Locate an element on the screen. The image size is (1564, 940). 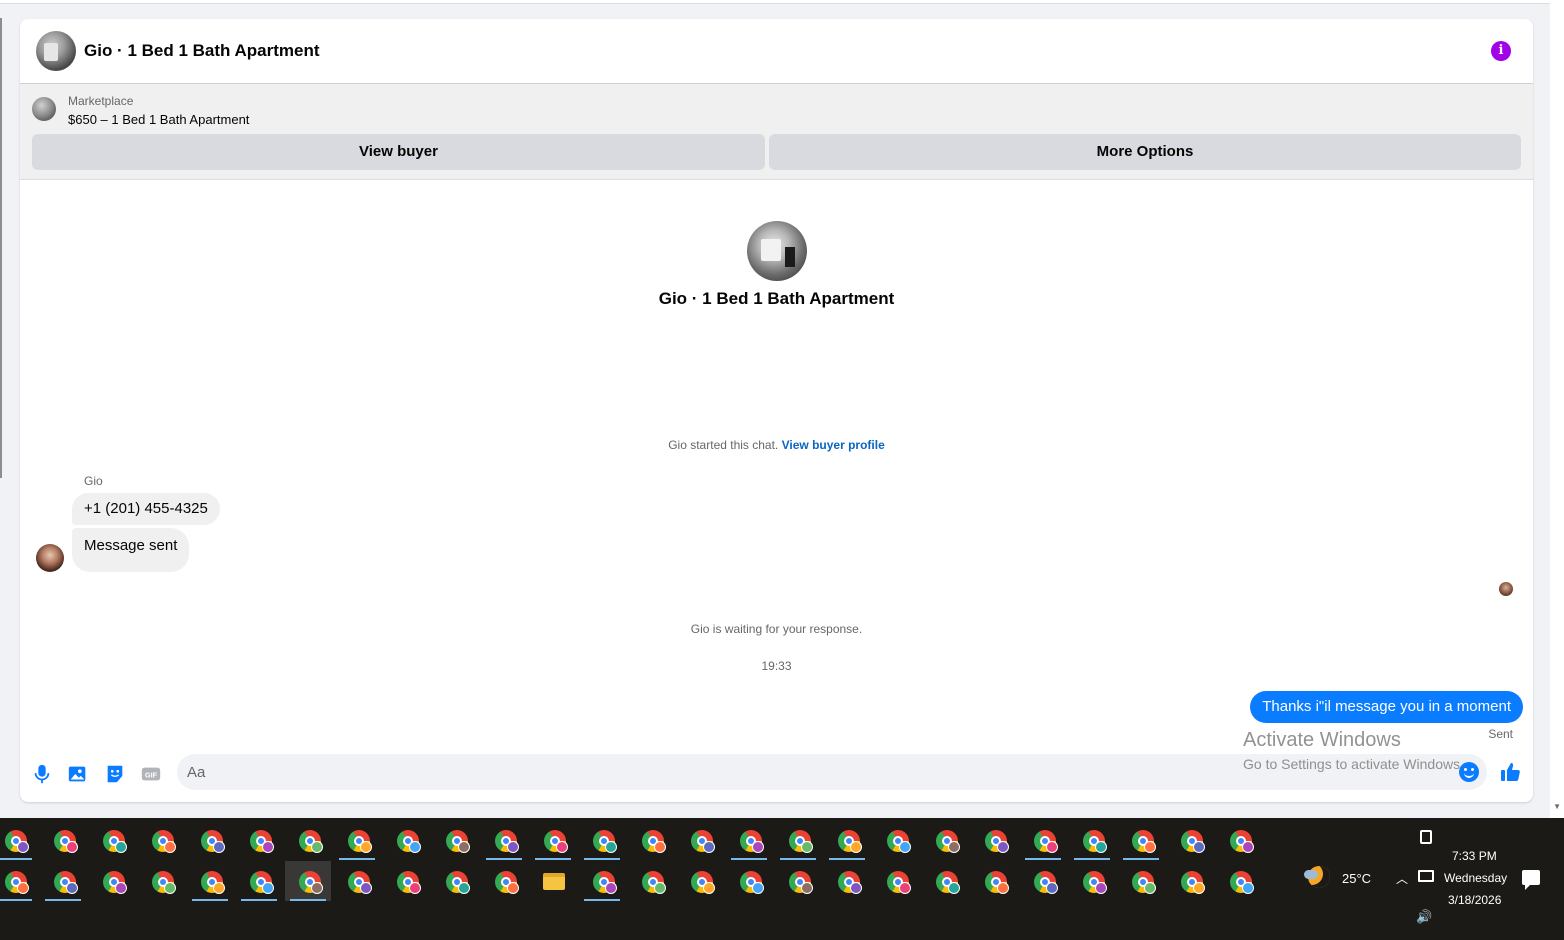
listing-thumbnail is located at coordinates (56, 51).